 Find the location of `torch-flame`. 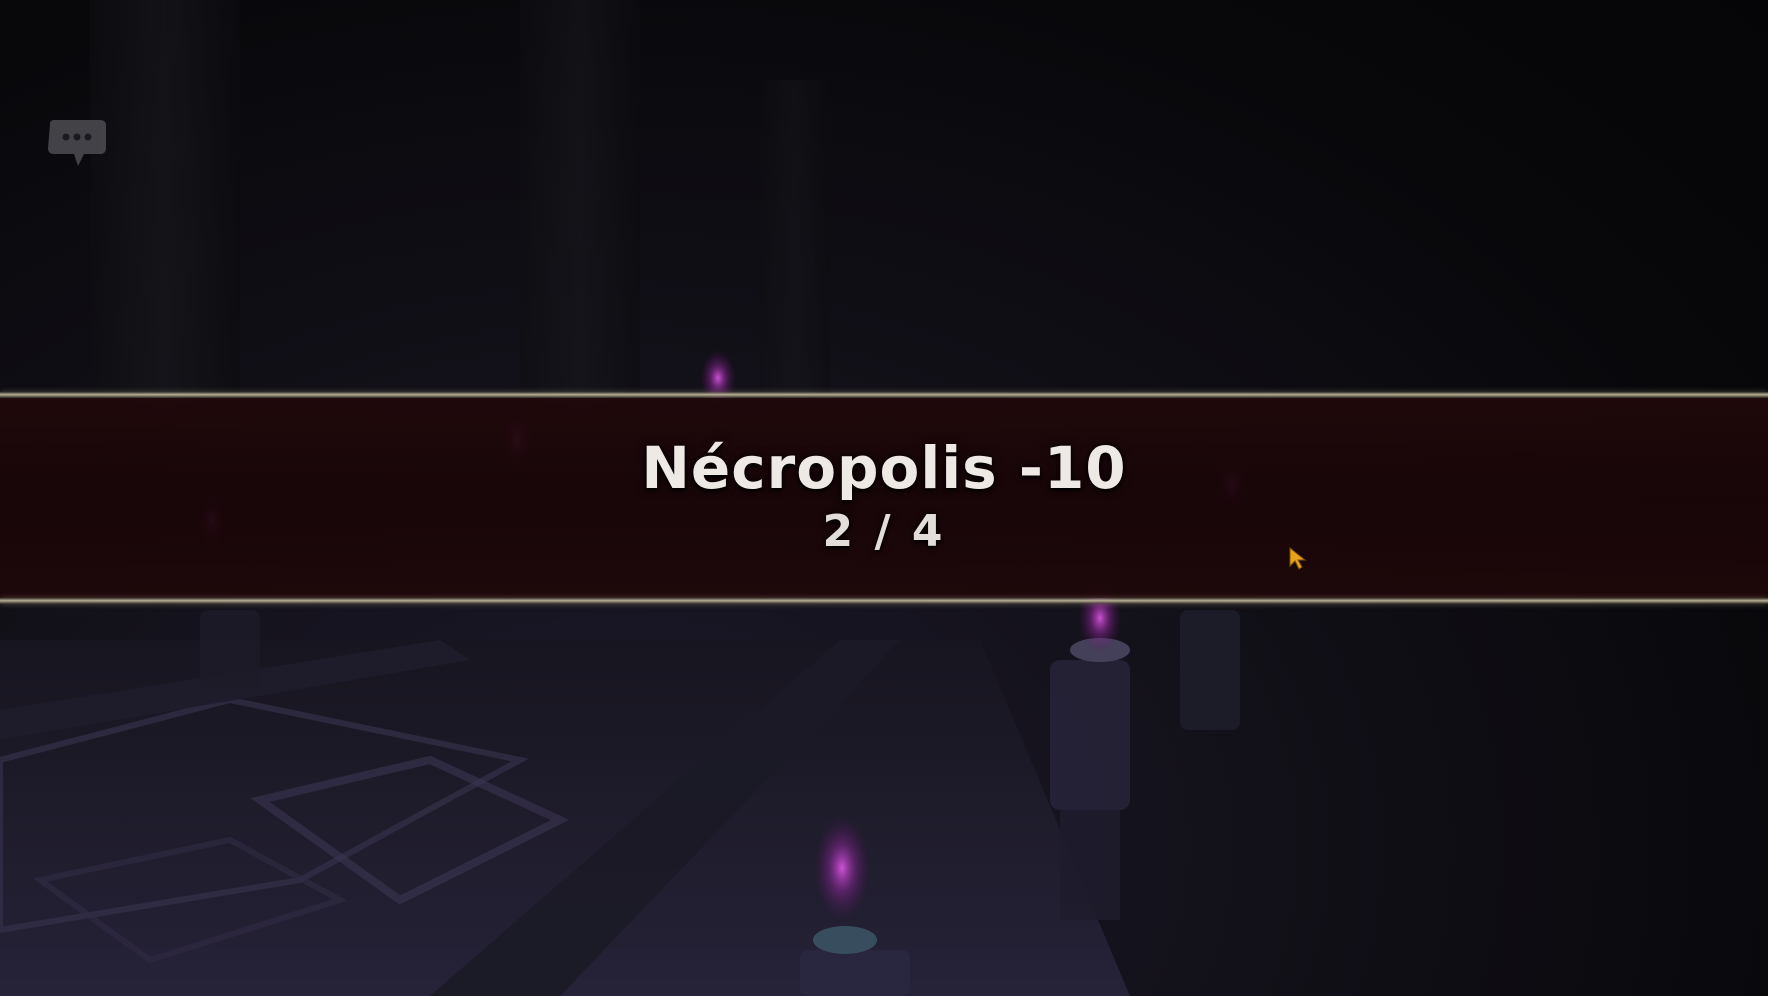

torch-flame is located at coordinates (842, 868).